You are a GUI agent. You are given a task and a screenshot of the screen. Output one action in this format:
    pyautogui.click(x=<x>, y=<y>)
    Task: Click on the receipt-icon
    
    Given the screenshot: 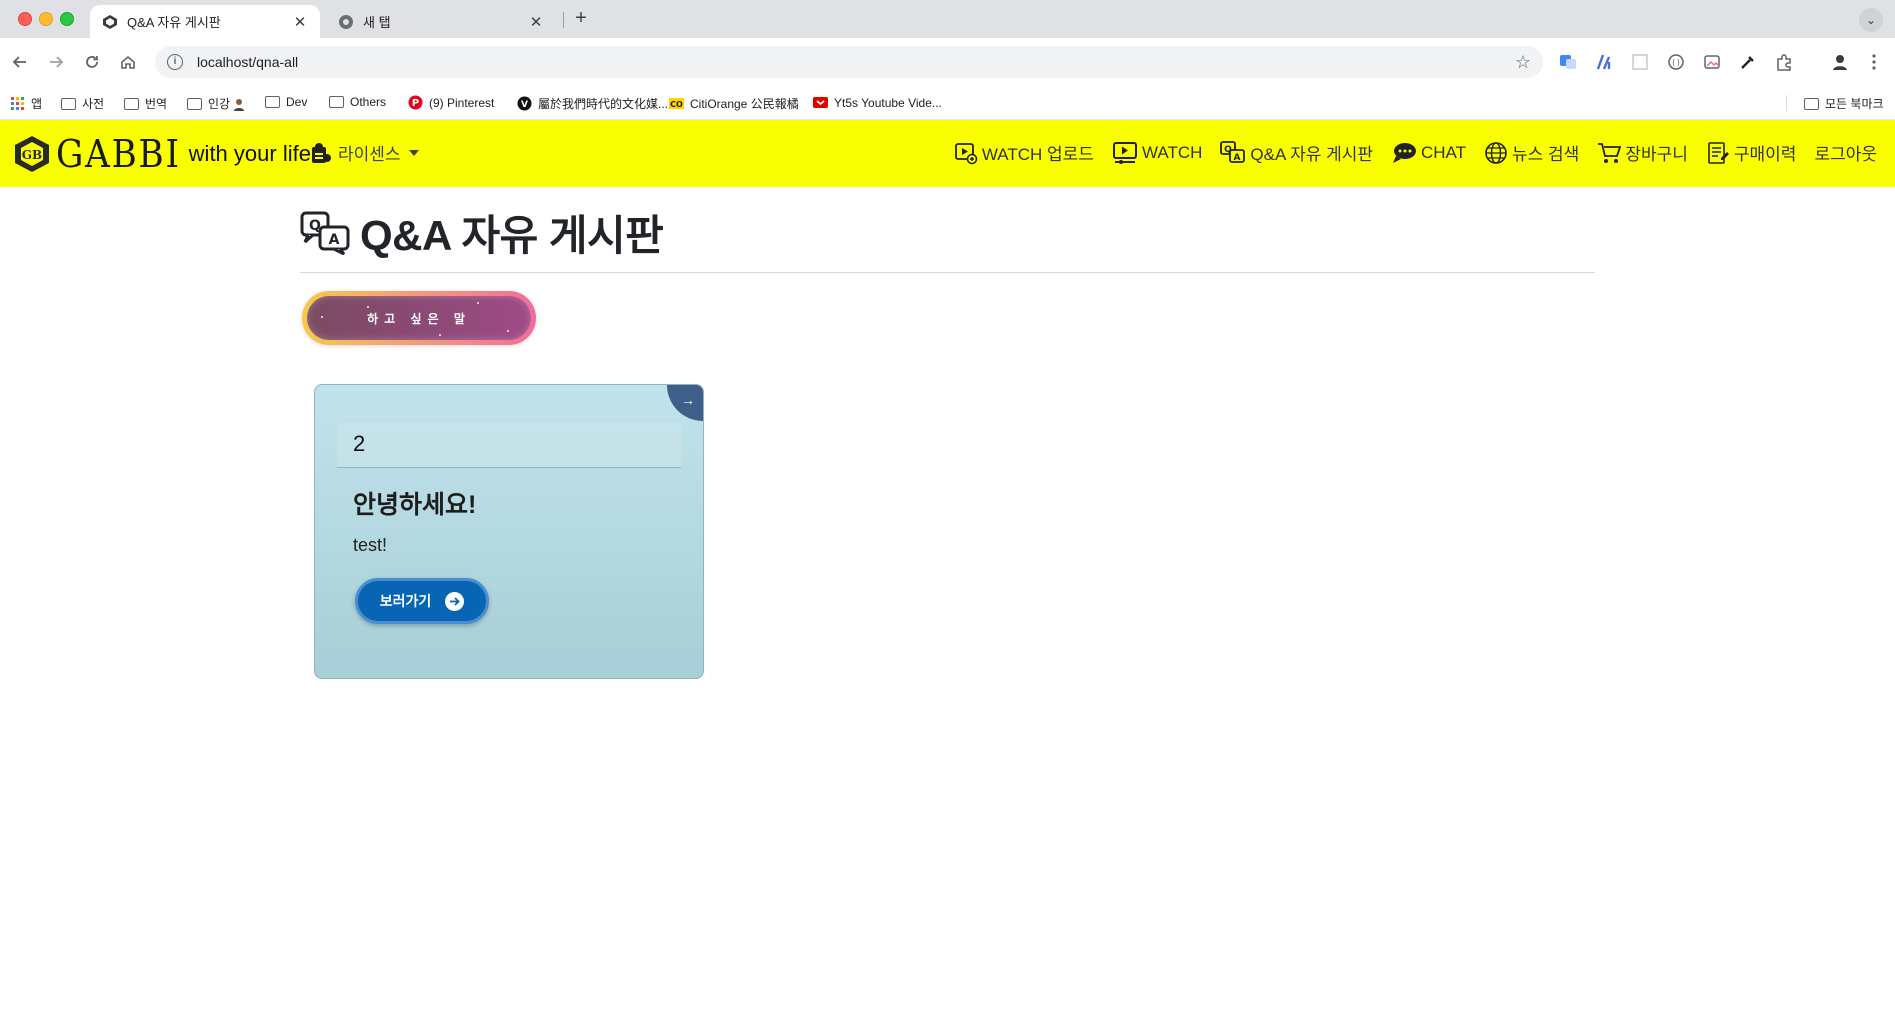 What is the action you would take?
    pyautogui.click(x=1718, y=152)
    